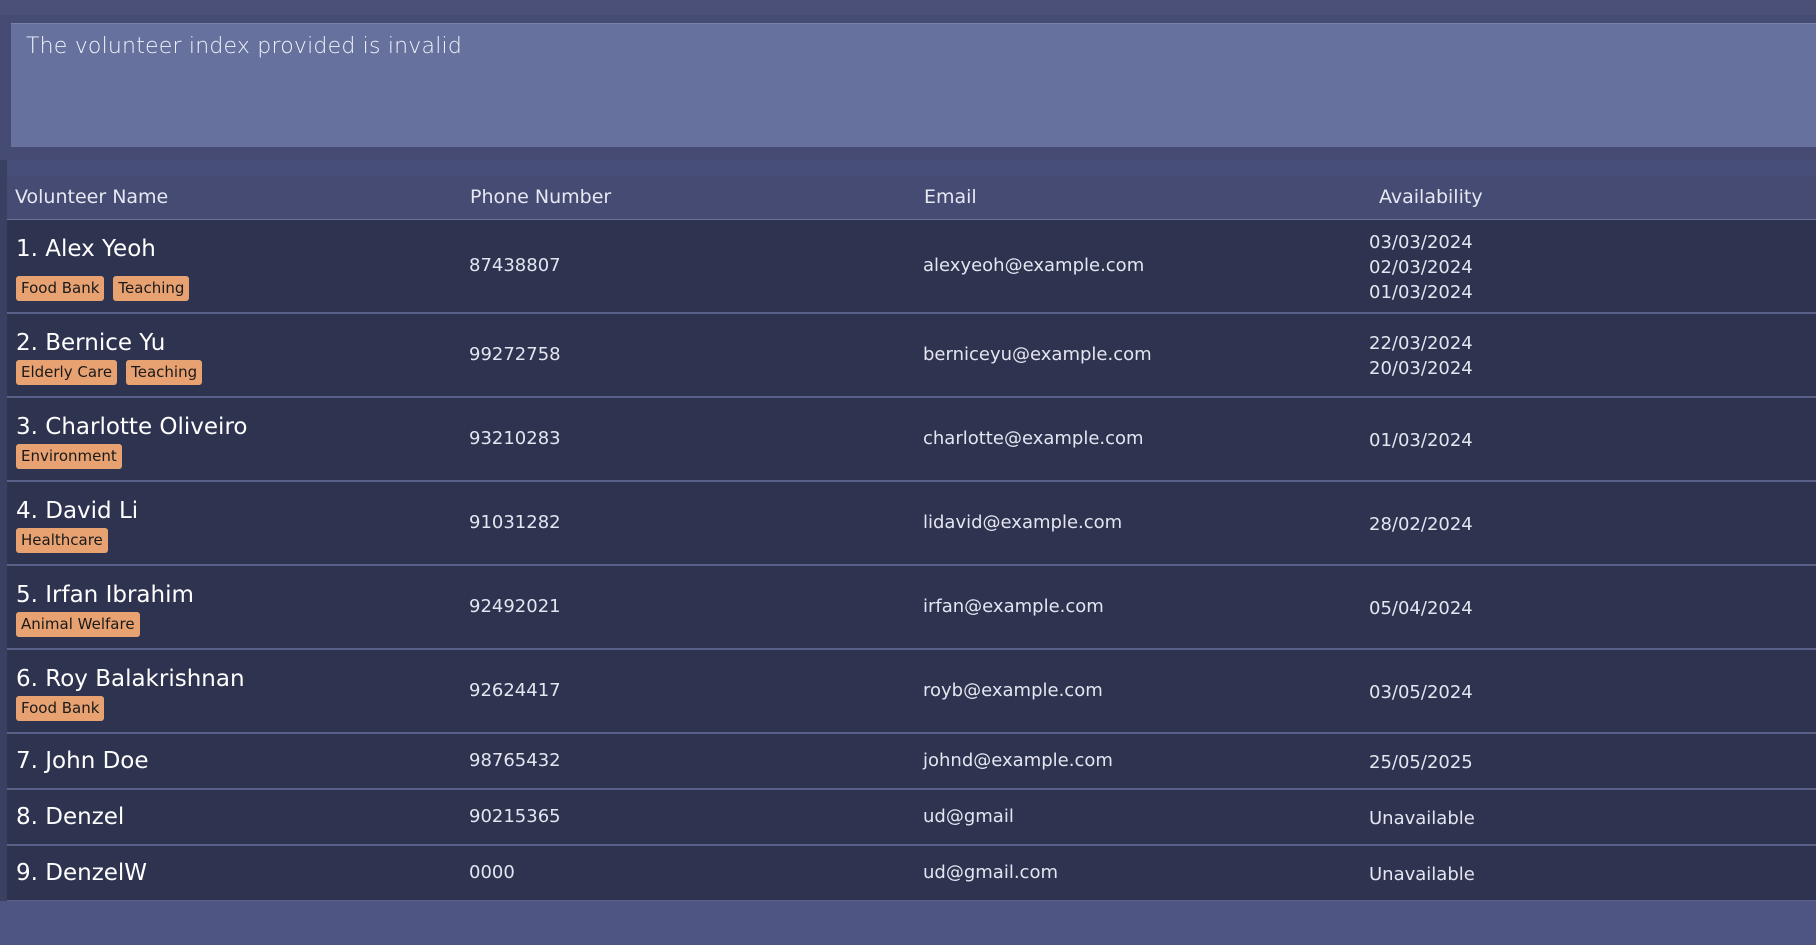 The image size is (1816, 945). What do you see at coordinates (515, 354) in the screenshot?
I see `phone-number: 99272758` at bounding box center [515, 354].